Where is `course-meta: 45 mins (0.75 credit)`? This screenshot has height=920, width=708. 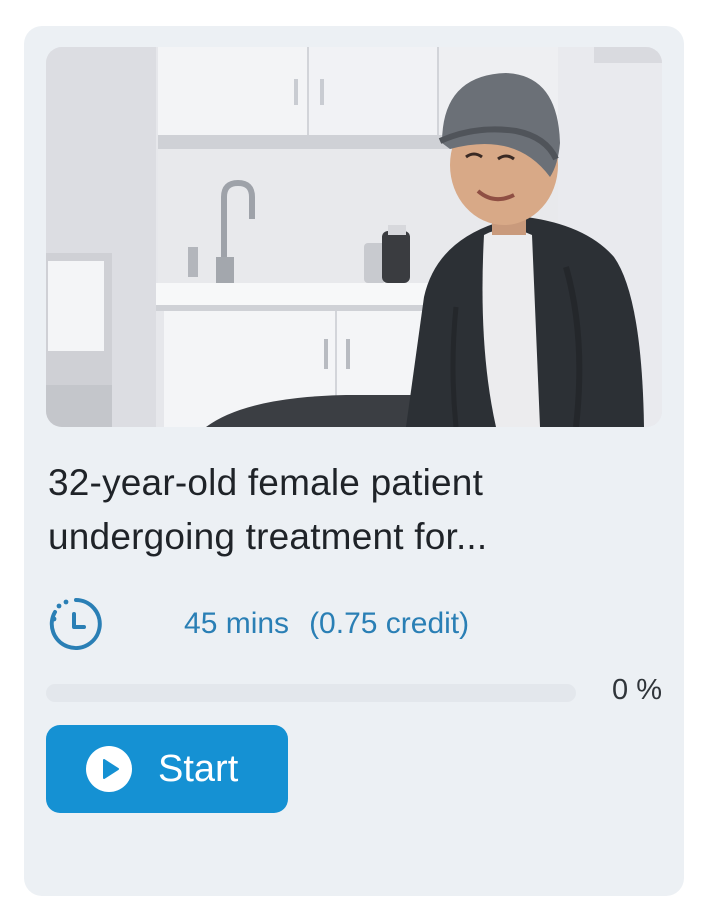
course-meta: 45 mins (0.75 credit) is located at coordinates (257, 624).